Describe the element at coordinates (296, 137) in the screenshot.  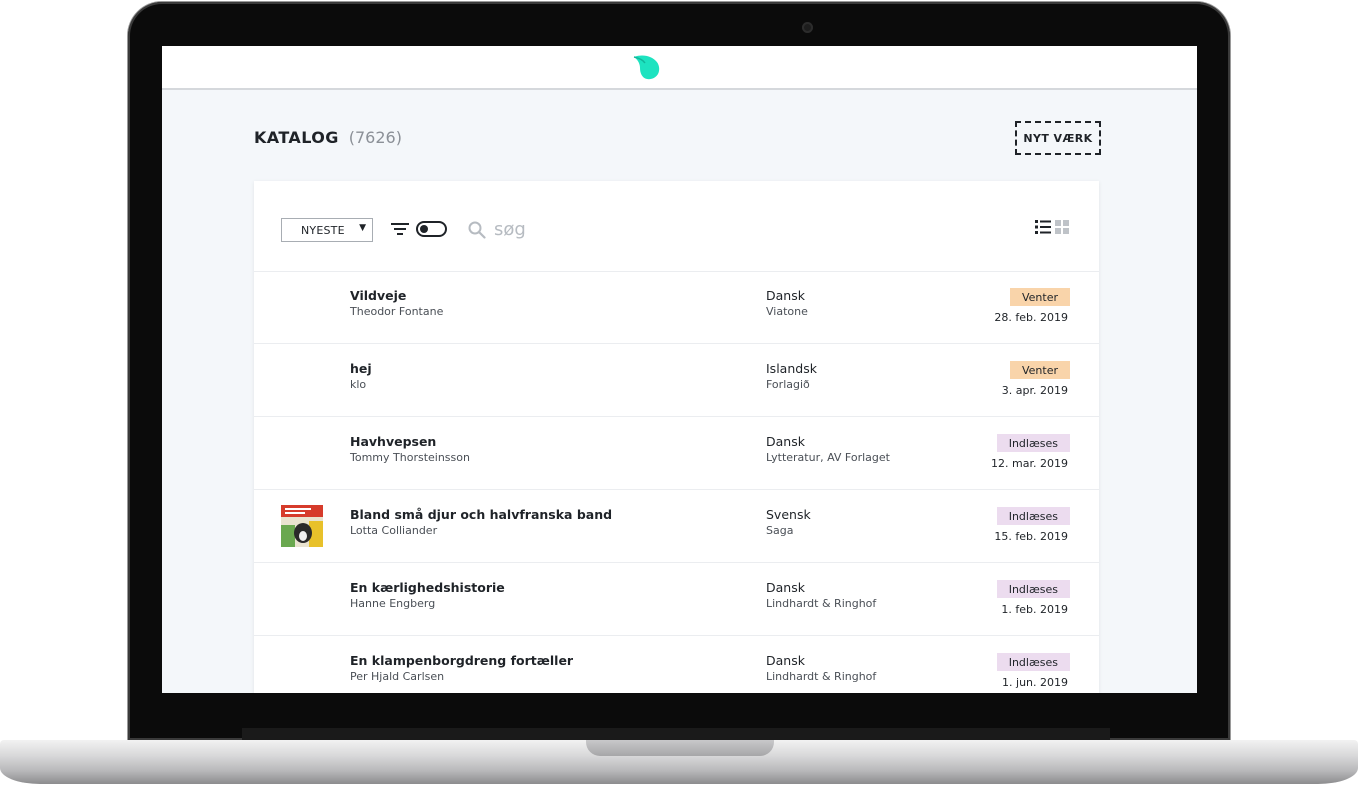
I see `page-title-text: KATALOG` at that location.